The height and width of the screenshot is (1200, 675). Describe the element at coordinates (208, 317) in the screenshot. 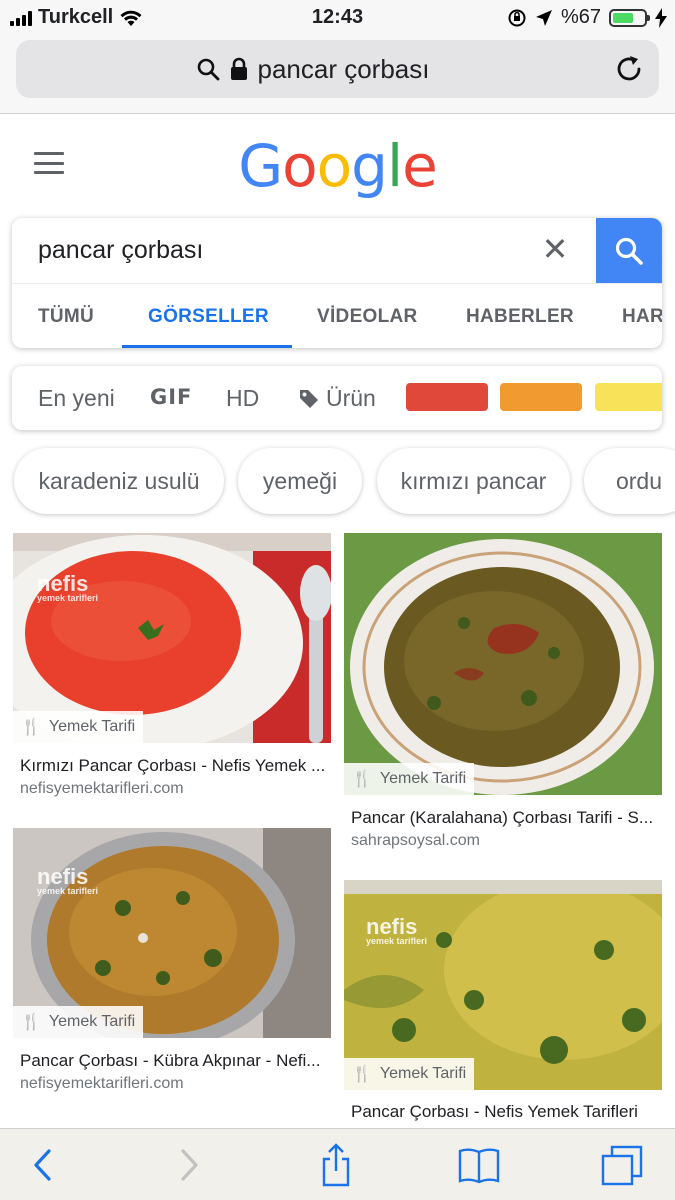

I see `tab-images: GÖRSELLER` at that location.